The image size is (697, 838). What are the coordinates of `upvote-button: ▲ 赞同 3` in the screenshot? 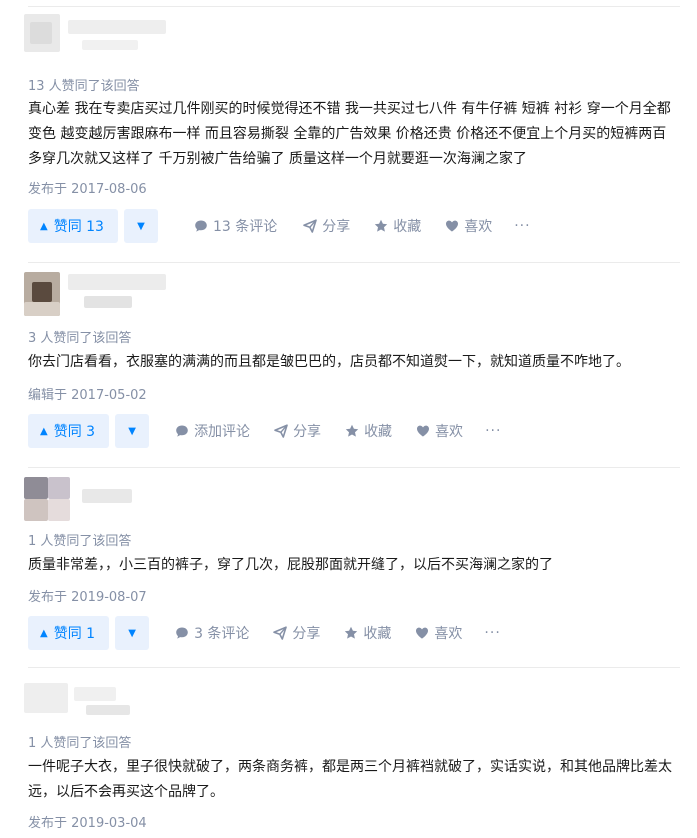 It's located at (69, 431).